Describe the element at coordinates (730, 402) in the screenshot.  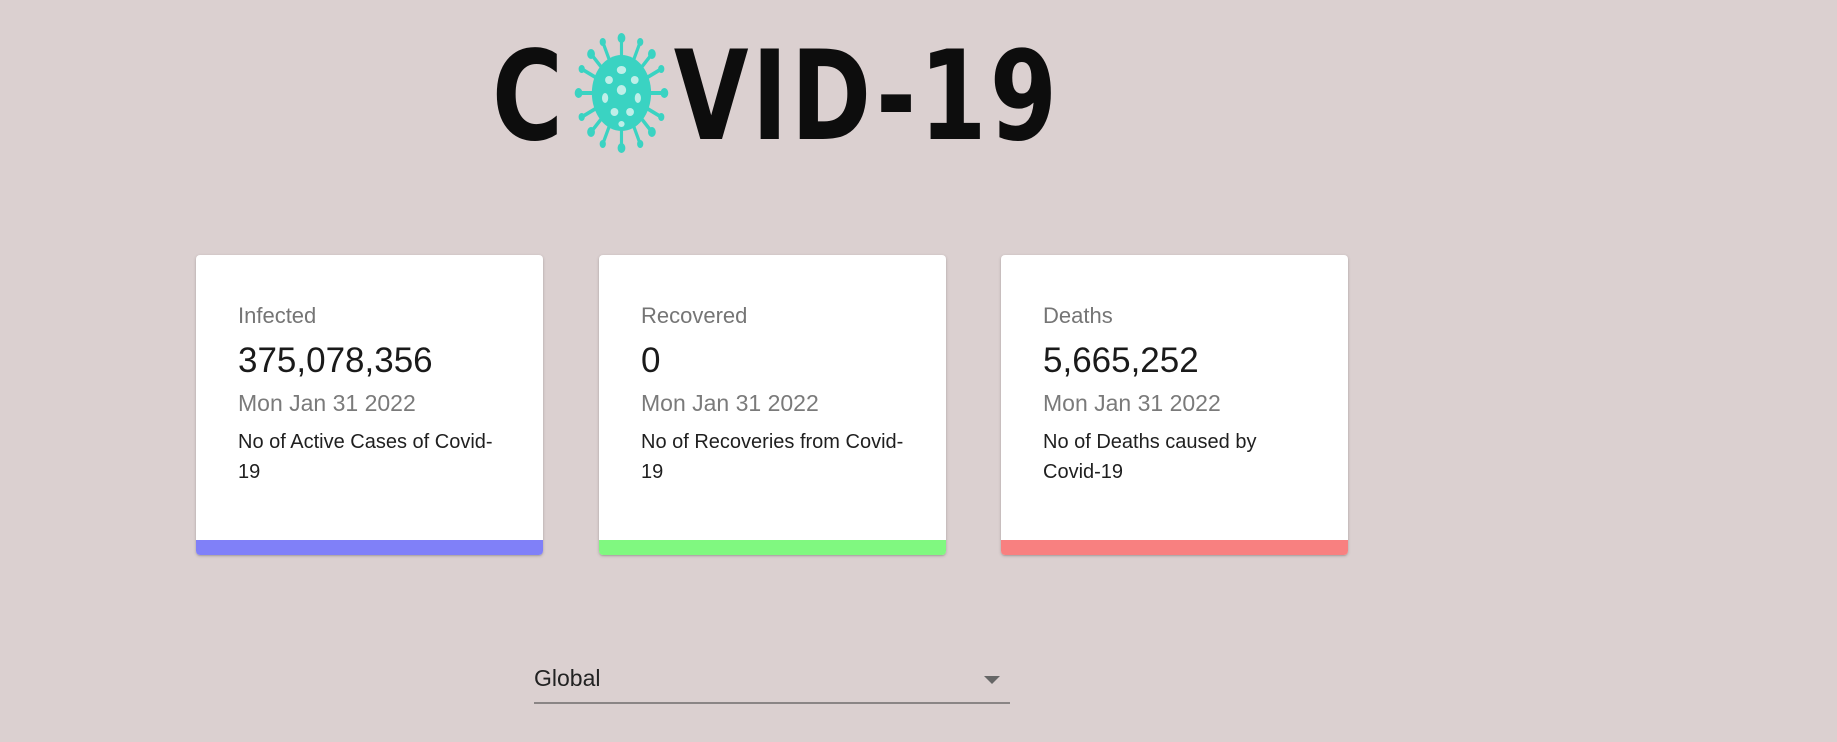
I see `recovered-date: Mon Jan 31 2022` at that location.